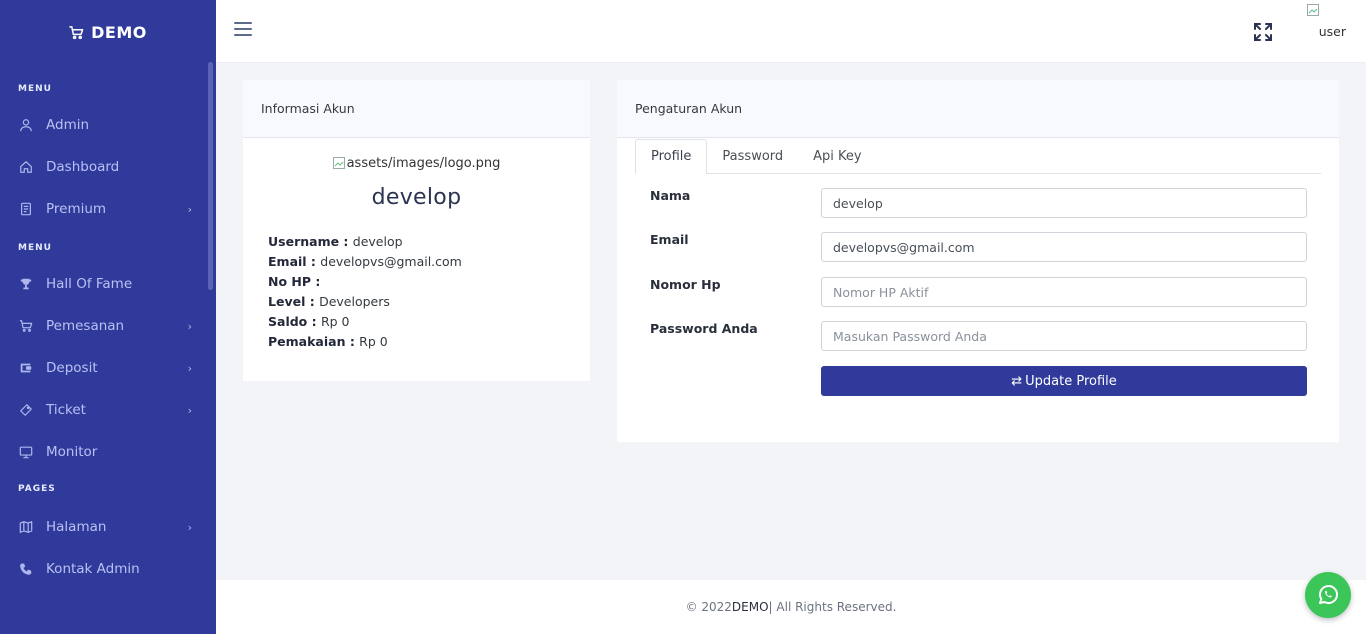 The image size is (1366, 634). I want to click on account-info-title: Informasi Akun, so click(416, 109).